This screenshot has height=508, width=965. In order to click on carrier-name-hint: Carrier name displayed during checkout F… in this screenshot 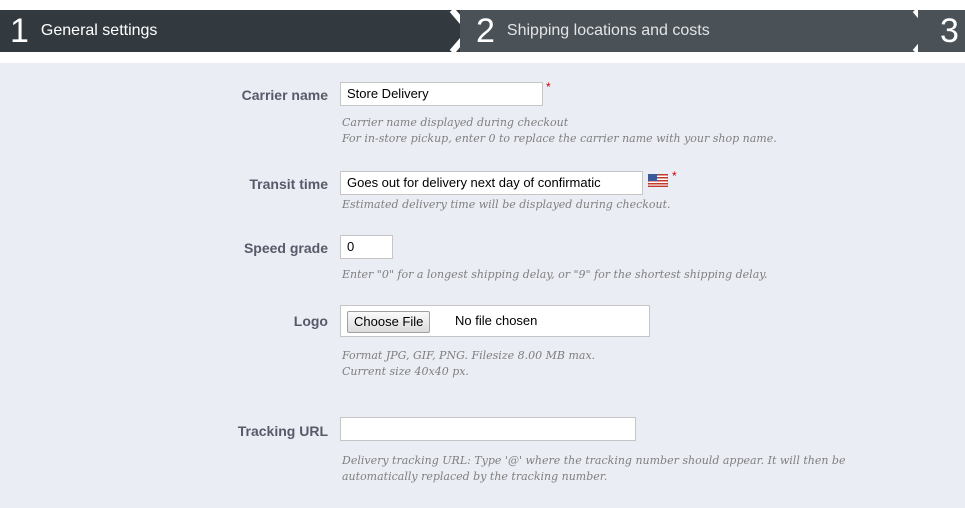, I will do `click(559, 130)`.